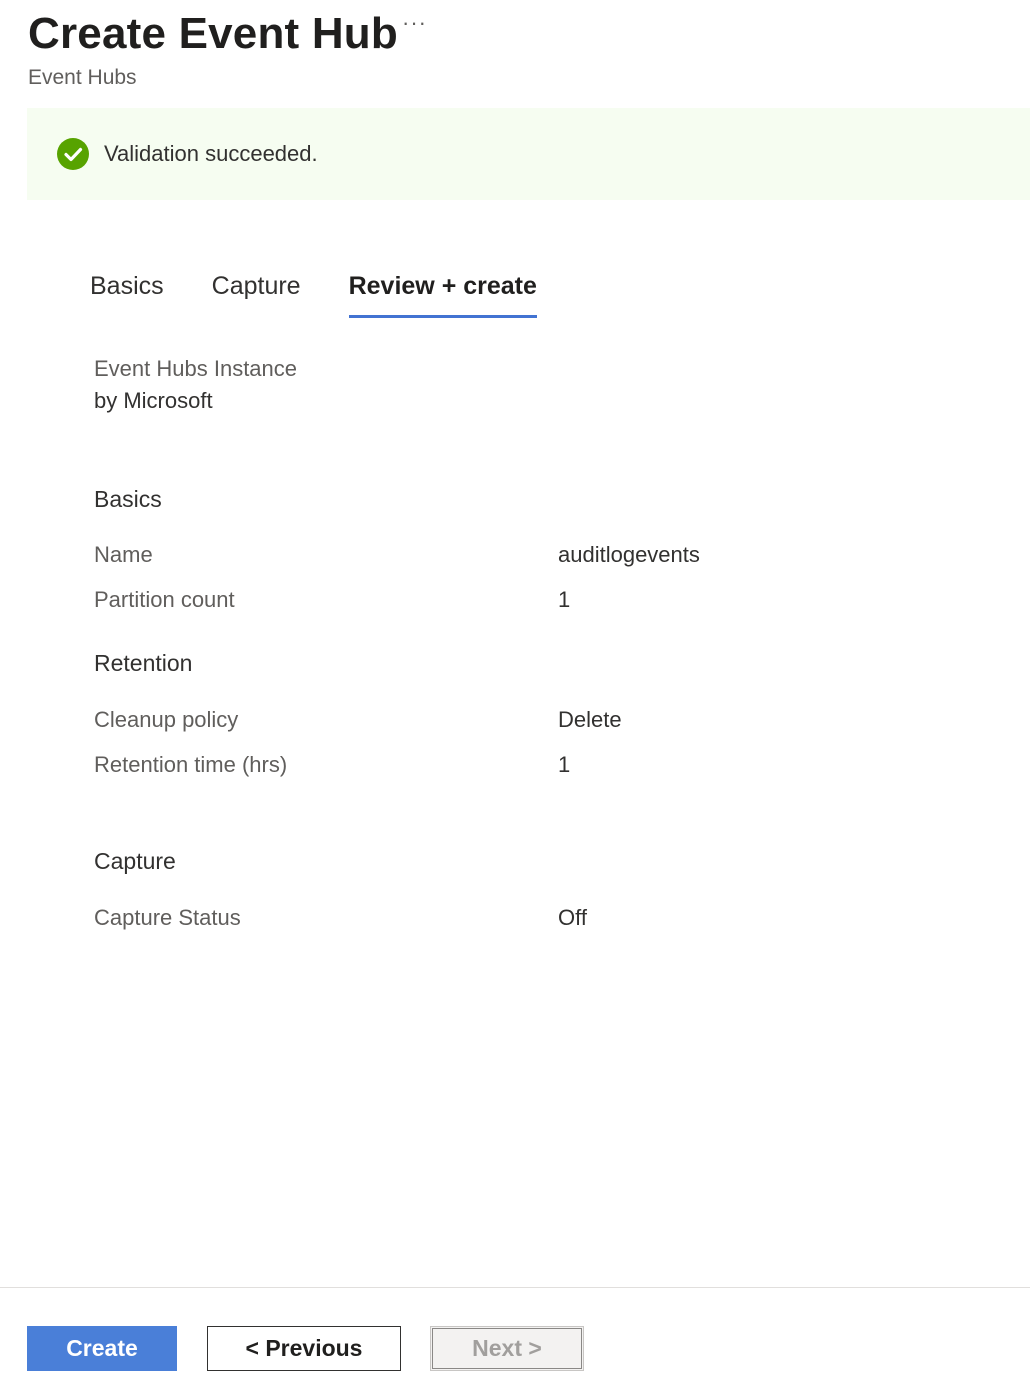 The height and width of the screenshot is (1392, 1030). Describe the element at coordinates (135, 861) in the screenshot. I see `section-title-capture: Capture` at that location.